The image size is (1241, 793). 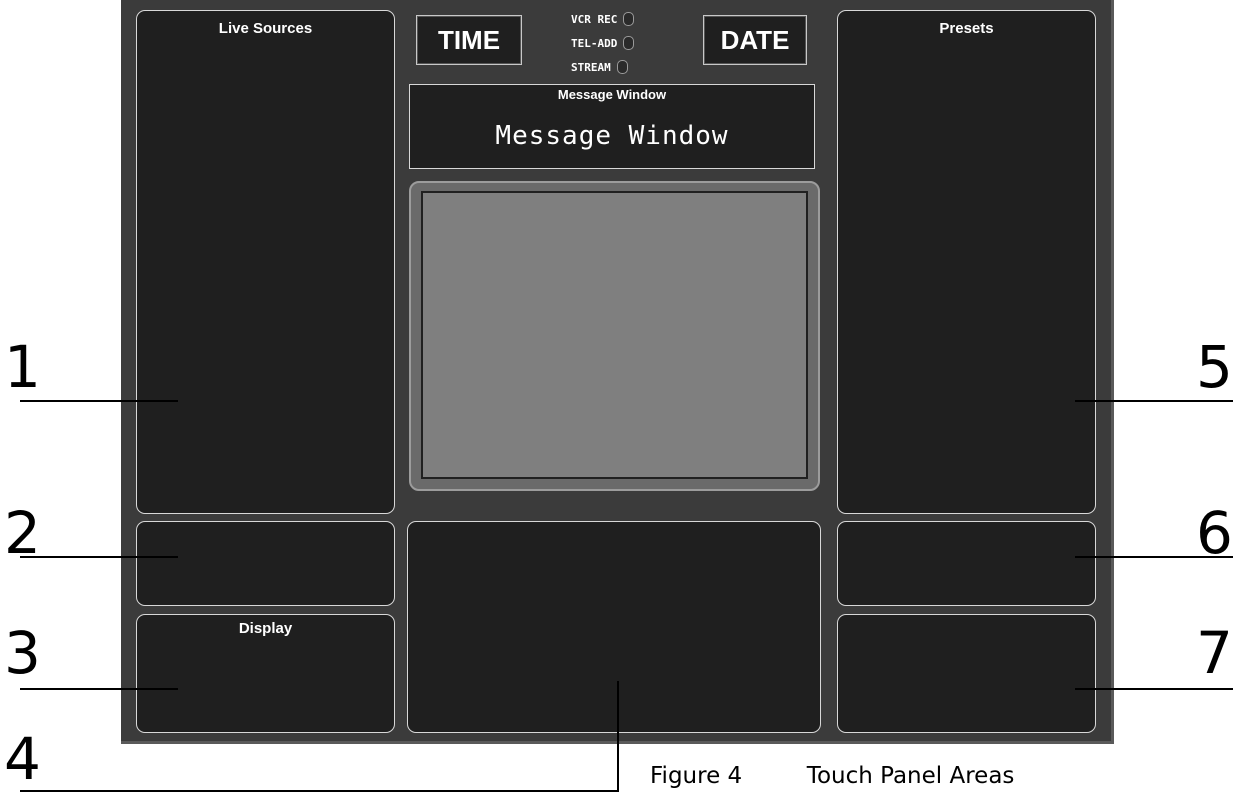 I want to click on video-preview-frame, so click(x=614, y=336).